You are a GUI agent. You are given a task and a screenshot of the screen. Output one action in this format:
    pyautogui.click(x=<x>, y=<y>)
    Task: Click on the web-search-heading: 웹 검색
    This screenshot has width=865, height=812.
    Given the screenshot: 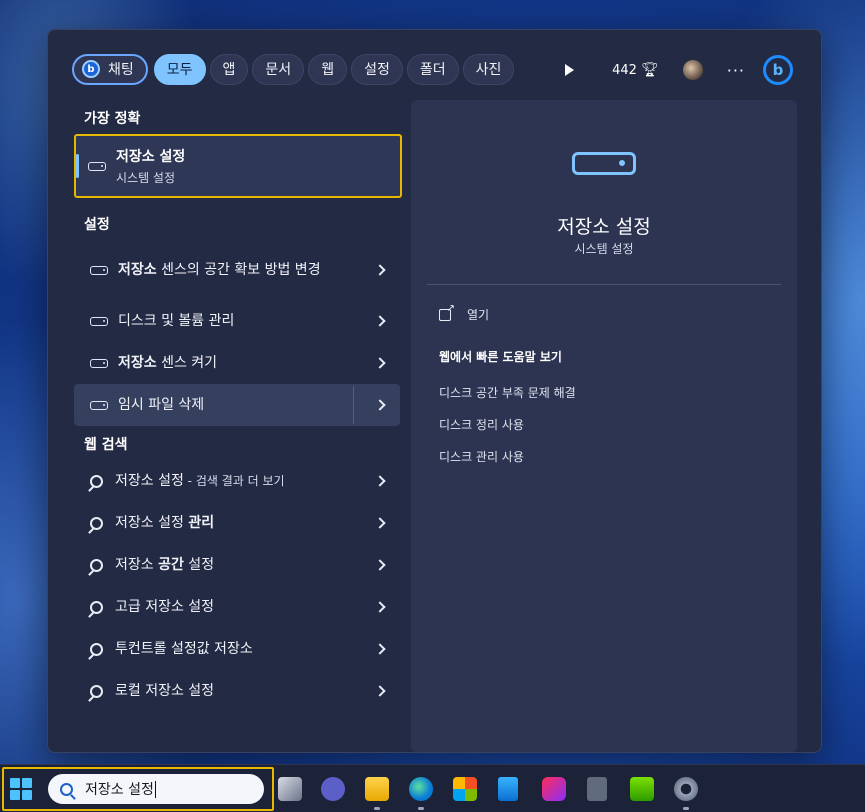 What is the action you would take?
    pyautogui.click(x=106, y=445)
    